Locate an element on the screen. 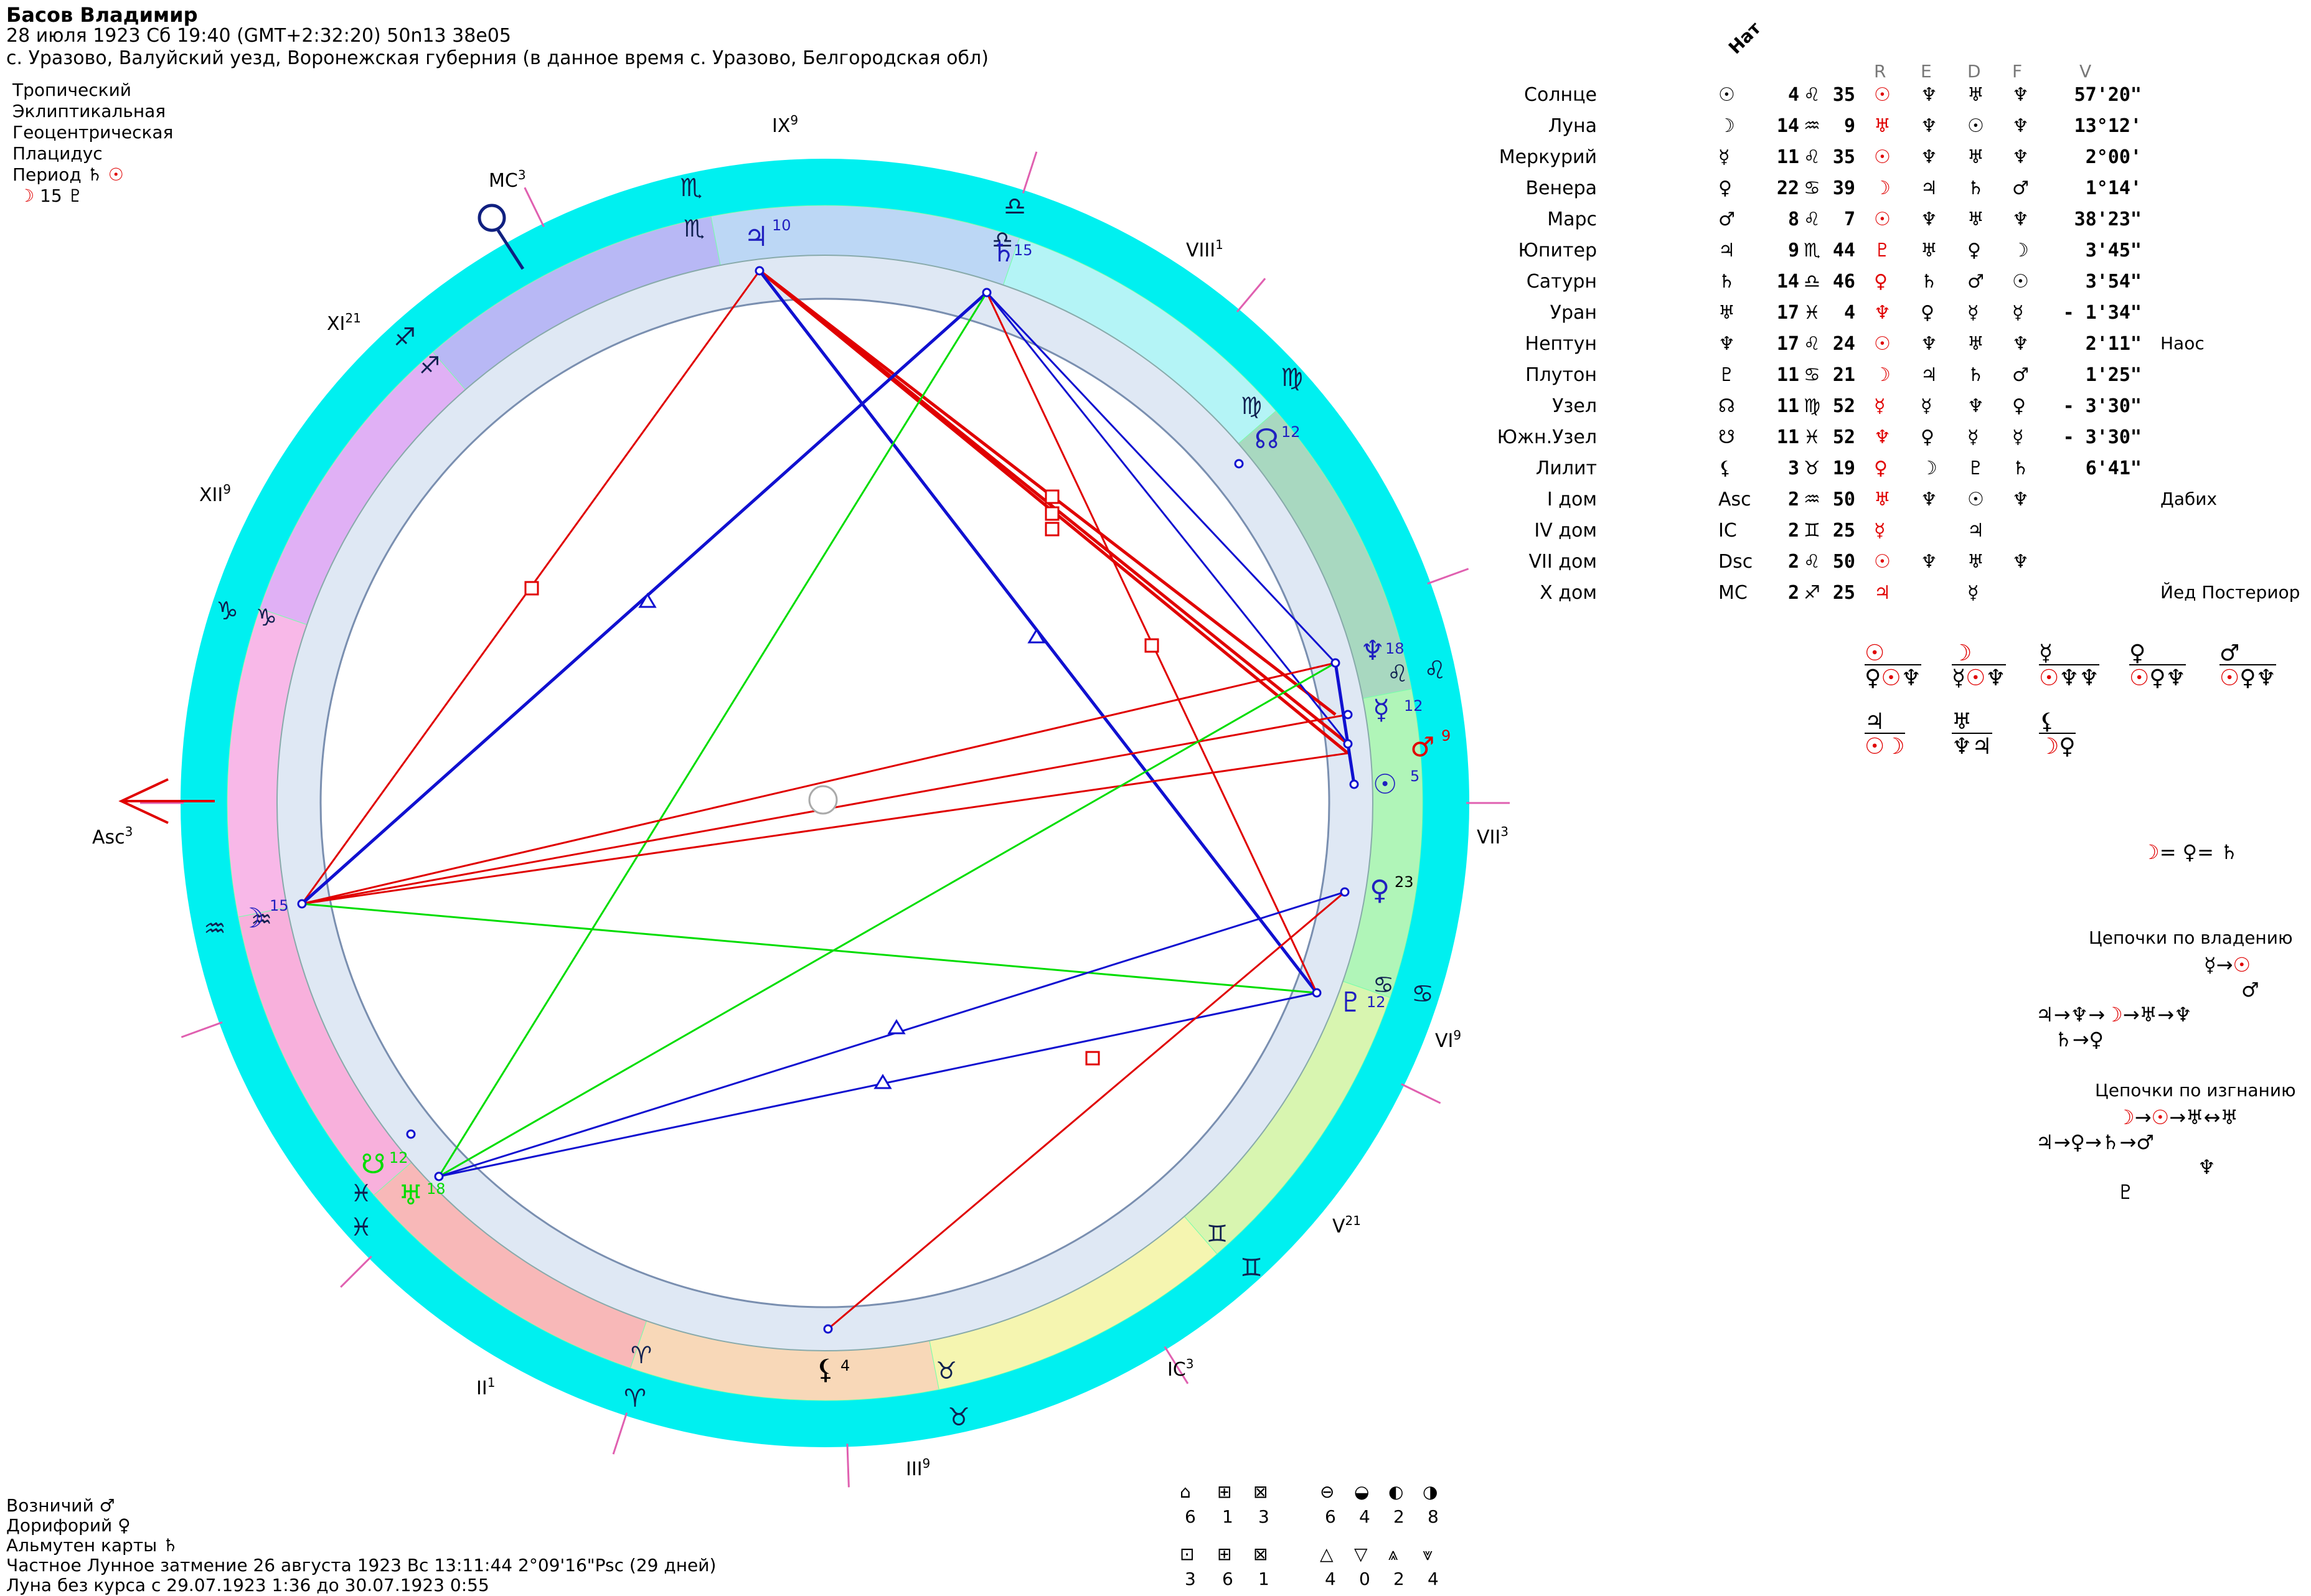 This screenshot has height=1596, width=2311. footer-charioteer: Возничий ♂ is located at coordinates (60, 1505).